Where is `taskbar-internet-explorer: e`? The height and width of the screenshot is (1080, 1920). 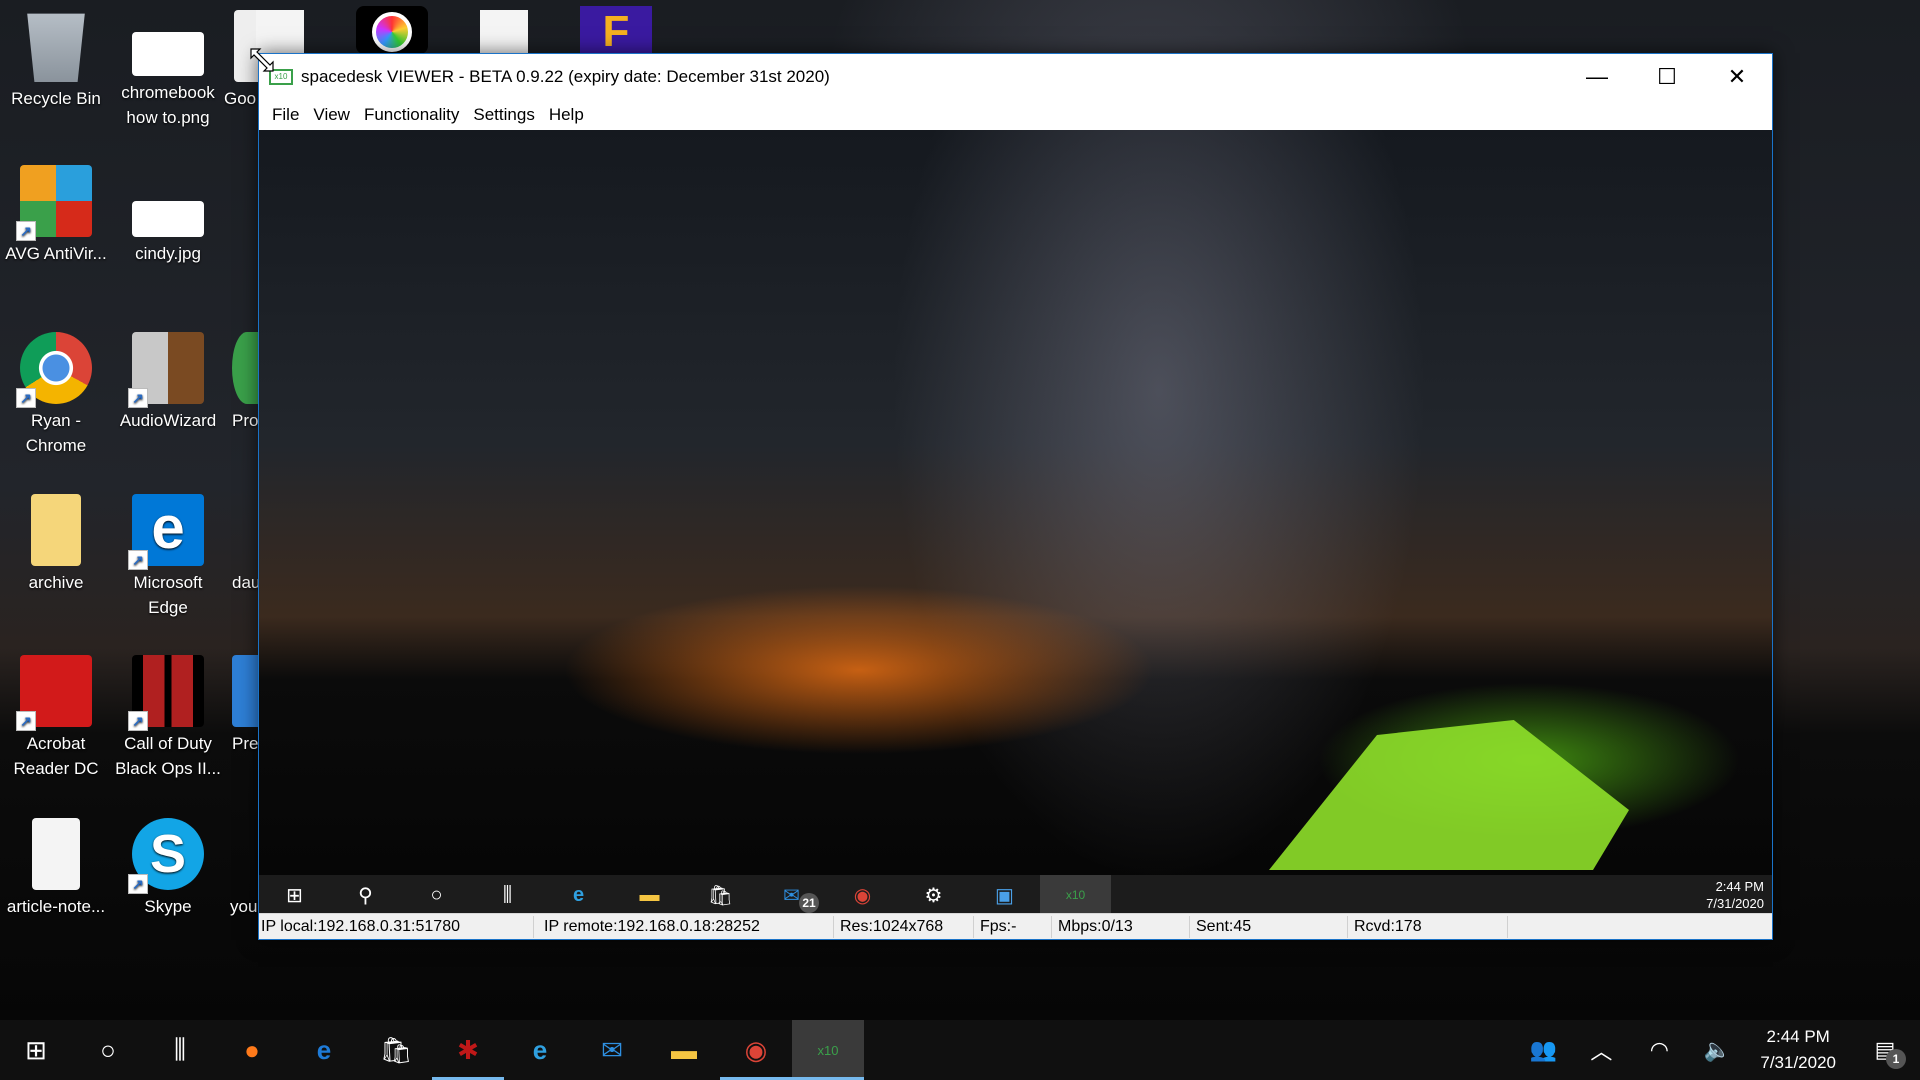 taskbar-internet-explorer: e is located at coordinates (540, 1050).